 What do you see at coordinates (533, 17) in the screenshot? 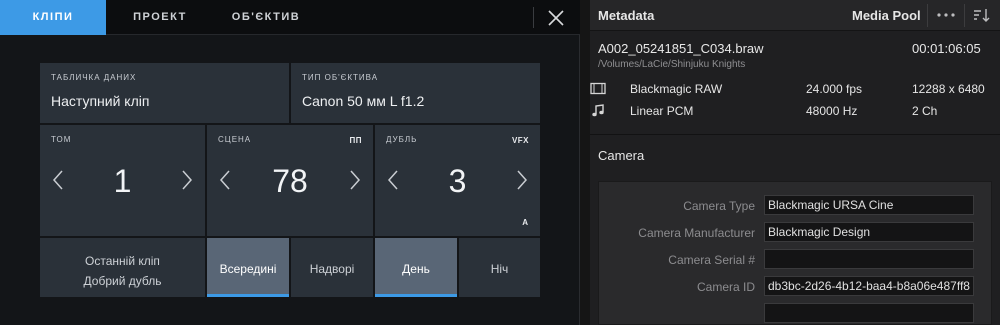
I see `tab-bar-divider` at bounding box center [533, 17].